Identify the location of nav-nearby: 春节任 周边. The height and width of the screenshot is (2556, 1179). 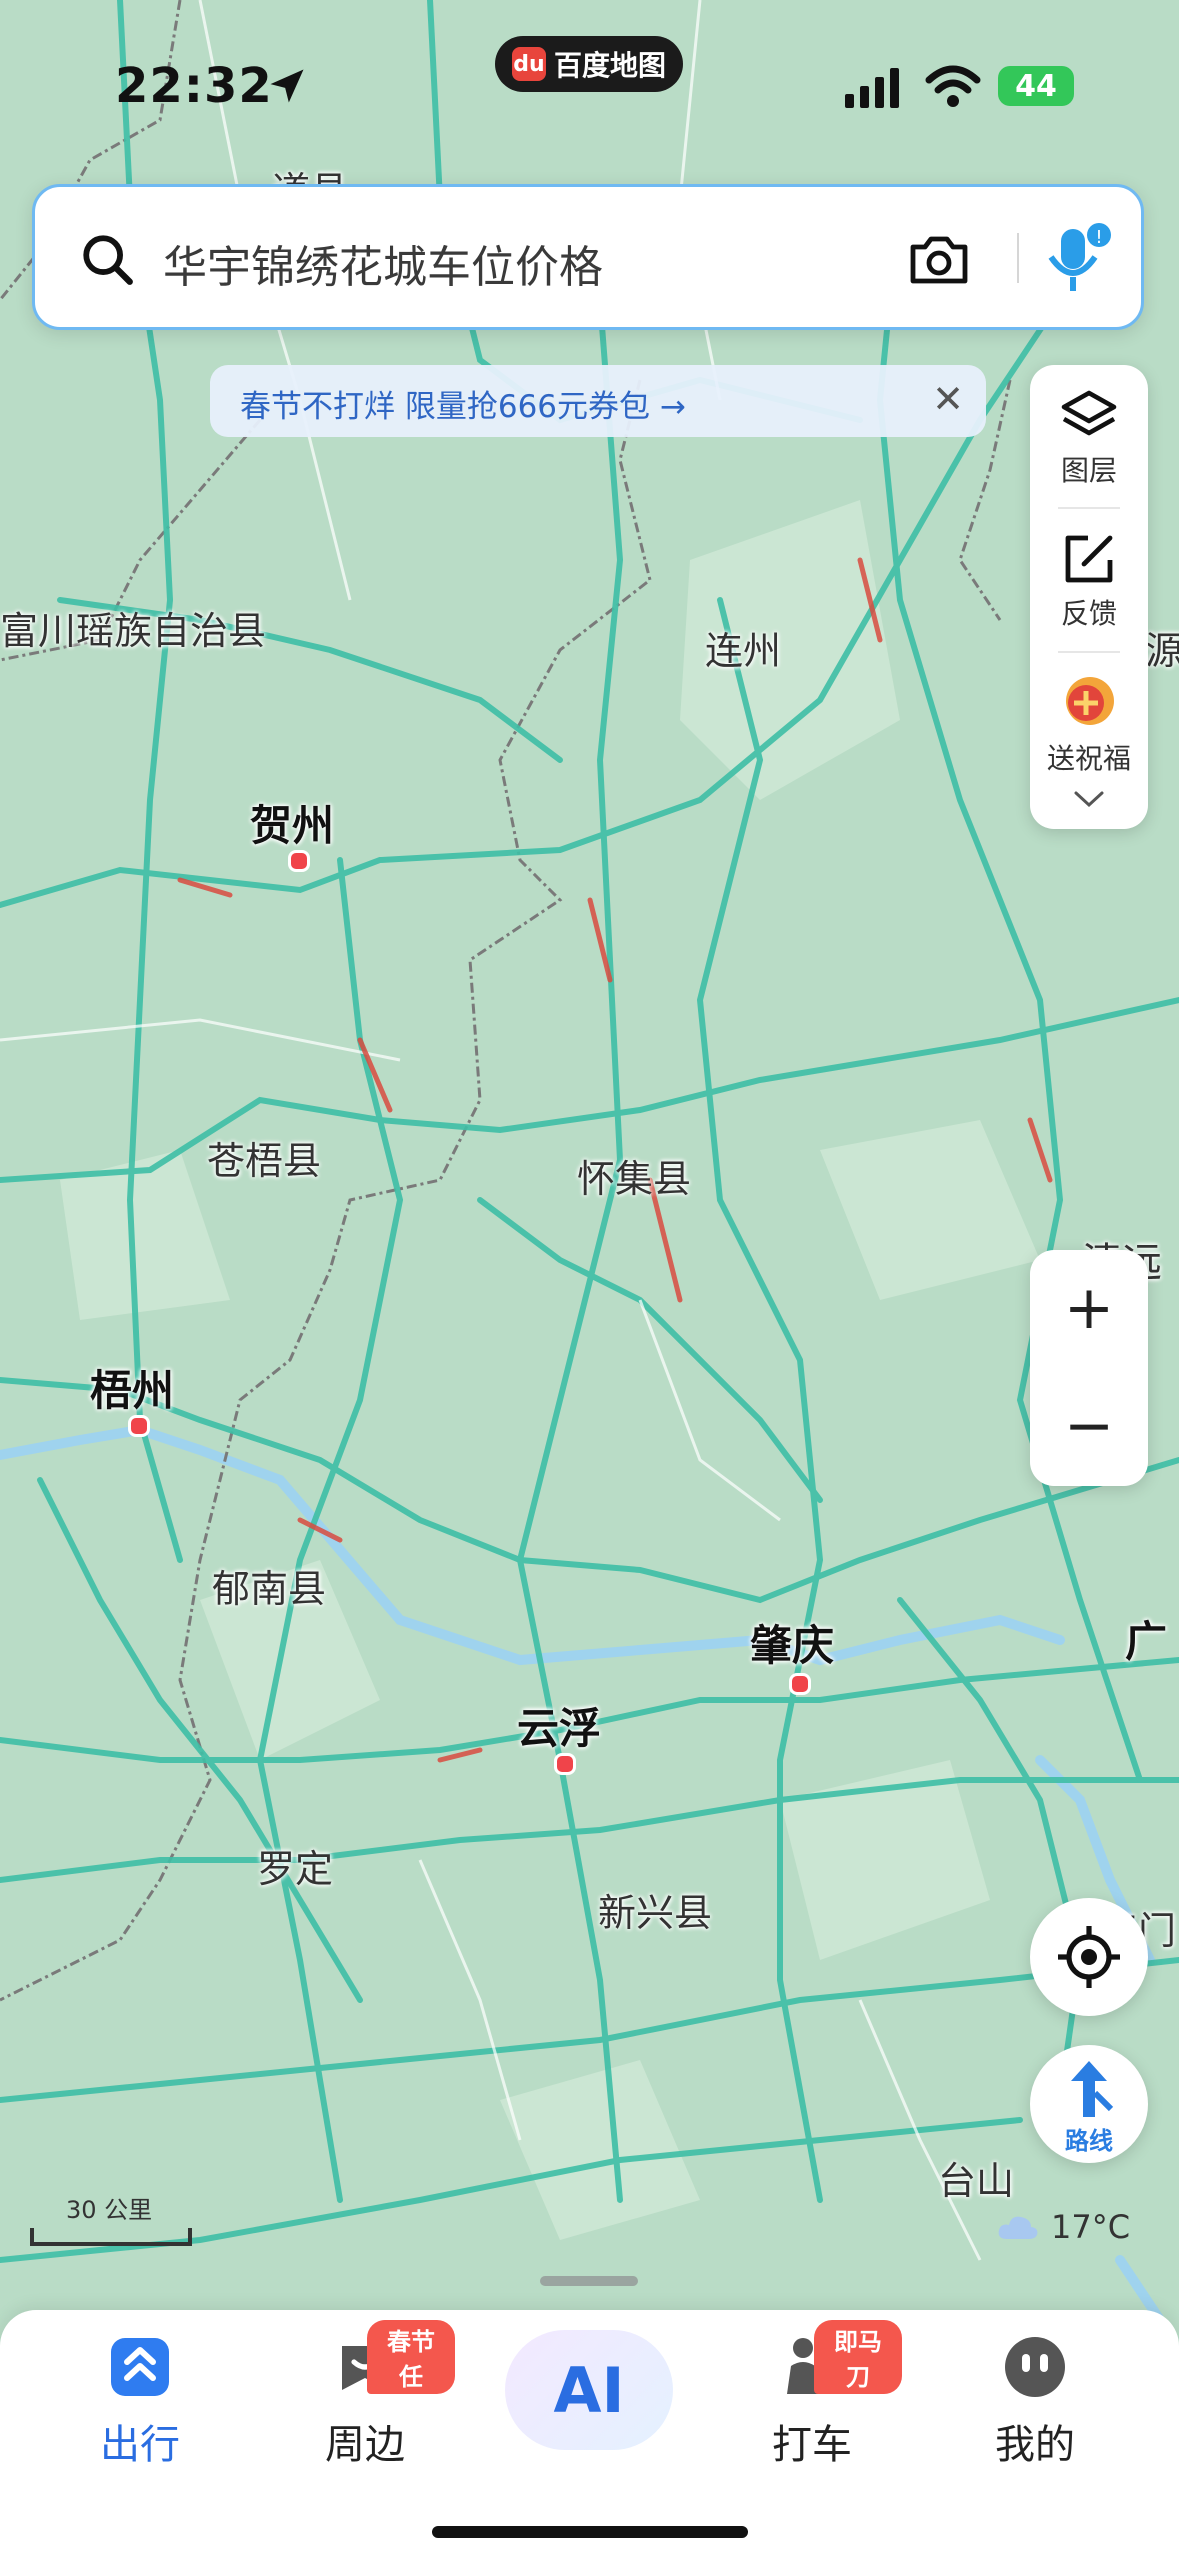
(365, 2395).